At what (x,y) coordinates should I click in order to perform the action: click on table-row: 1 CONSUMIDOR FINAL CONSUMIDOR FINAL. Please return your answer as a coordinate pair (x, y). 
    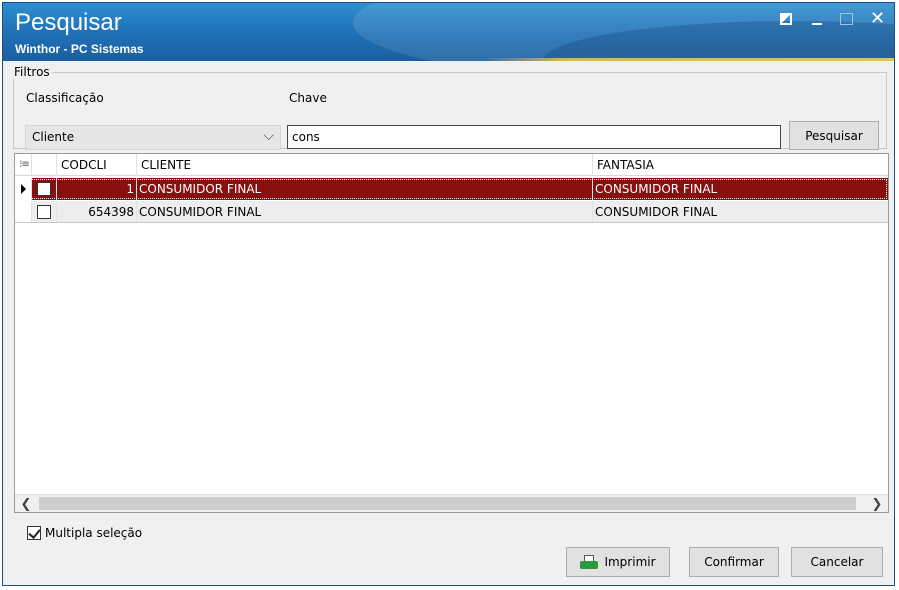
    Looking at the image, I should click on (451, 189).